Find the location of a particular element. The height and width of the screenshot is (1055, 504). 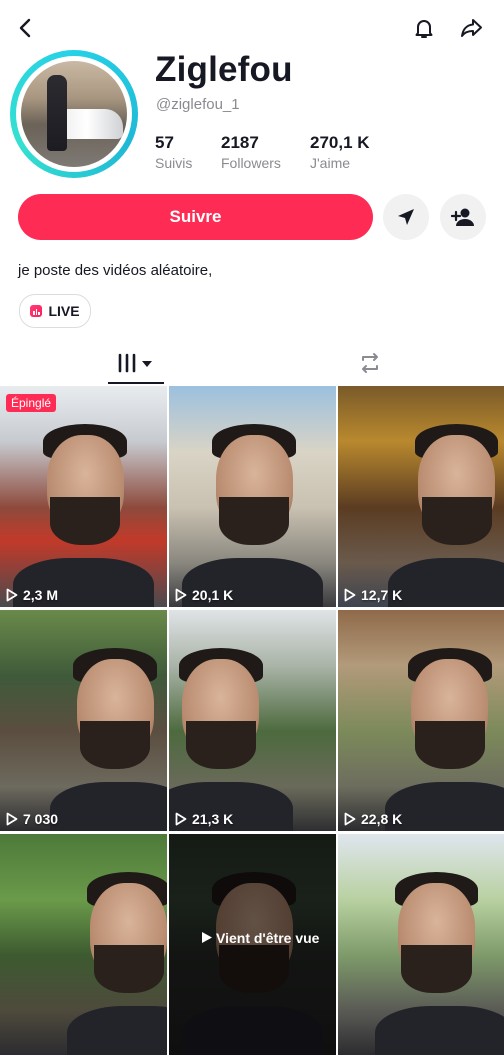

avatar-frame is located at coordinates (74, 114).